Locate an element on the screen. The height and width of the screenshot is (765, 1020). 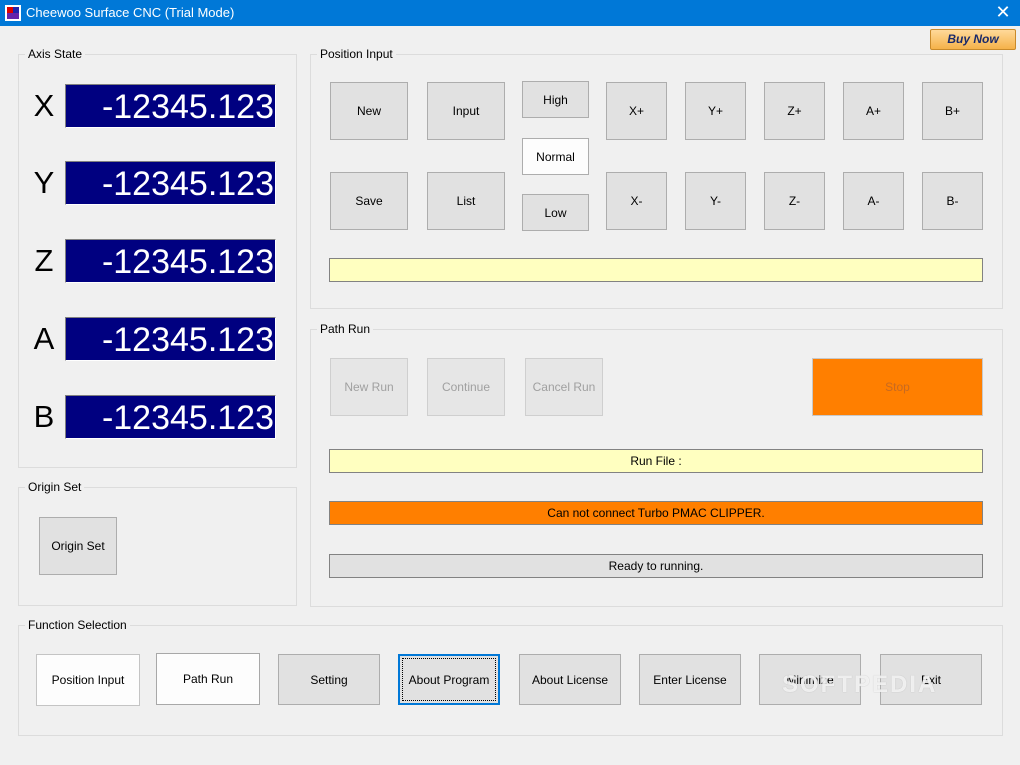
position-input-title: Position Input is located at coordinates (356, 54).